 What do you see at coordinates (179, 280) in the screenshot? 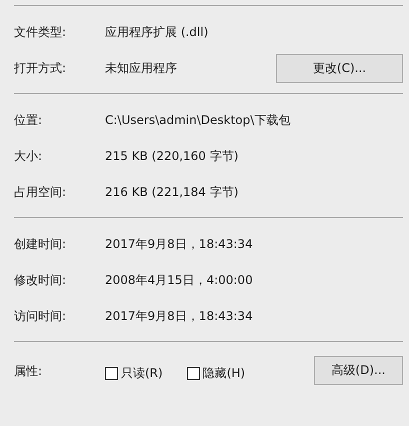
I see `field-value: 2008年4月15日，4:00:00` at bounding box center [179, 280].